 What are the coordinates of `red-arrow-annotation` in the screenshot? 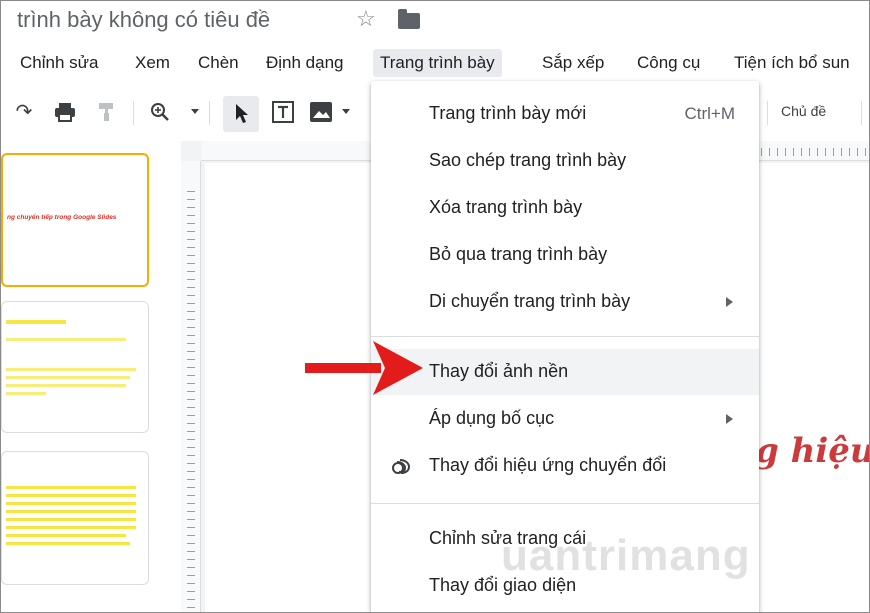 It's located at (364, 368).